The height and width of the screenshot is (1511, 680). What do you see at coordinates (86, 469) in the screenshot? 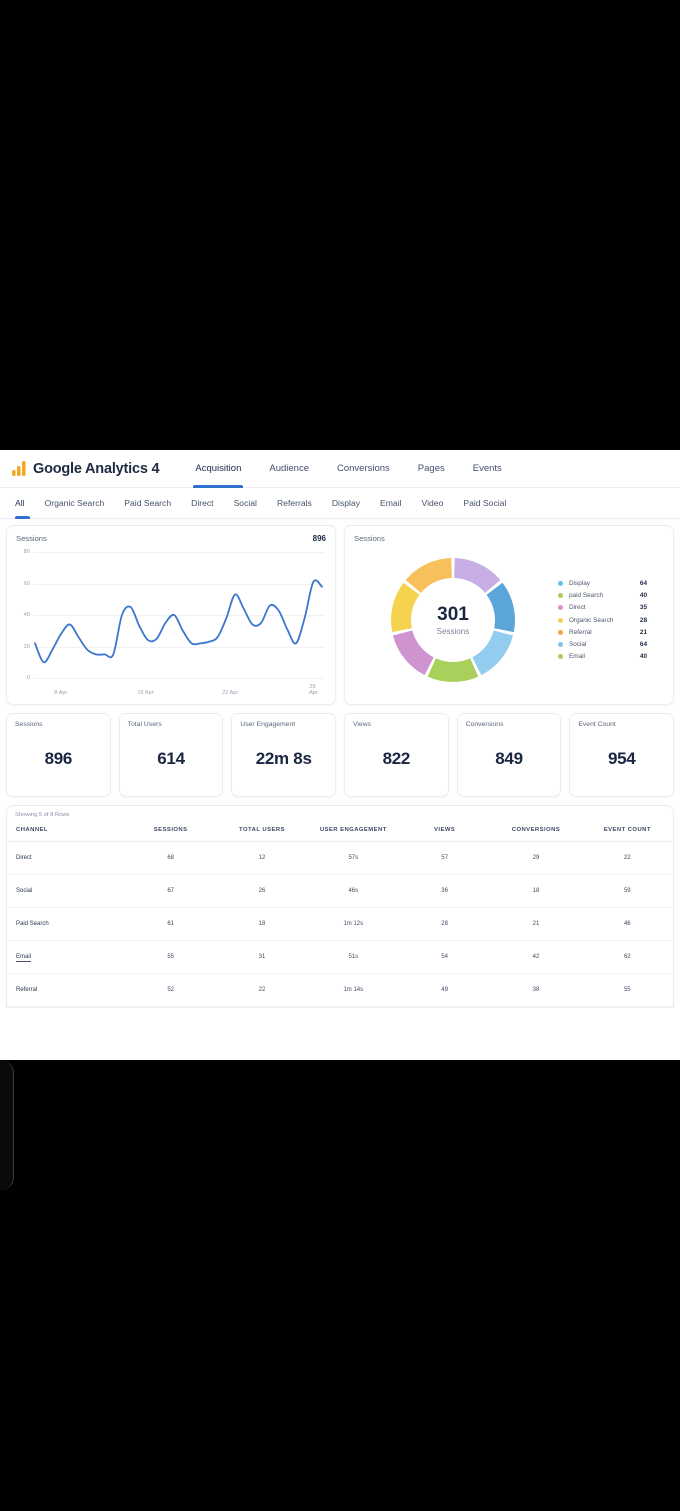
I see `brand: Google Analytics 4` at bounding box center [86, 469].